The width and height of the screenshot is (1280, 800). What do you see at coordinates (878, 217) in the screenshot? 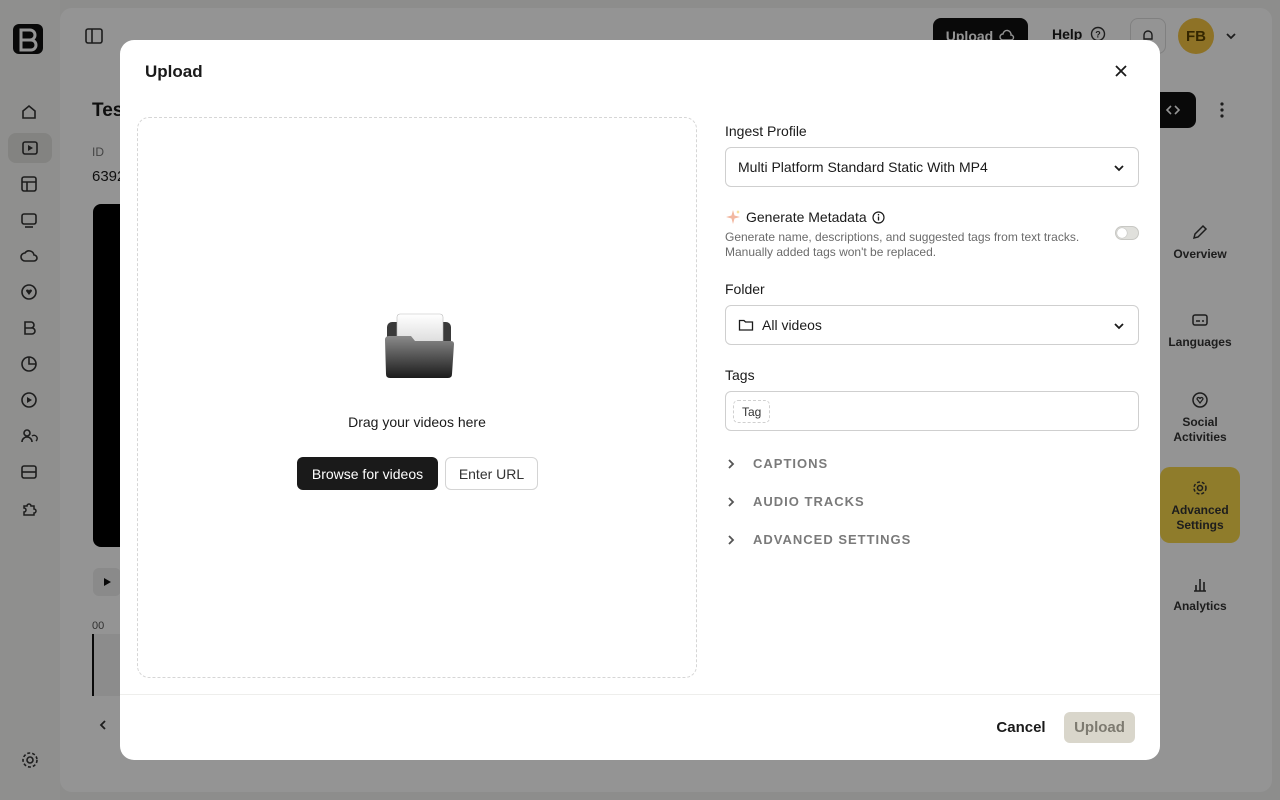
I see `info-icon` at bounding box center [878, 217].